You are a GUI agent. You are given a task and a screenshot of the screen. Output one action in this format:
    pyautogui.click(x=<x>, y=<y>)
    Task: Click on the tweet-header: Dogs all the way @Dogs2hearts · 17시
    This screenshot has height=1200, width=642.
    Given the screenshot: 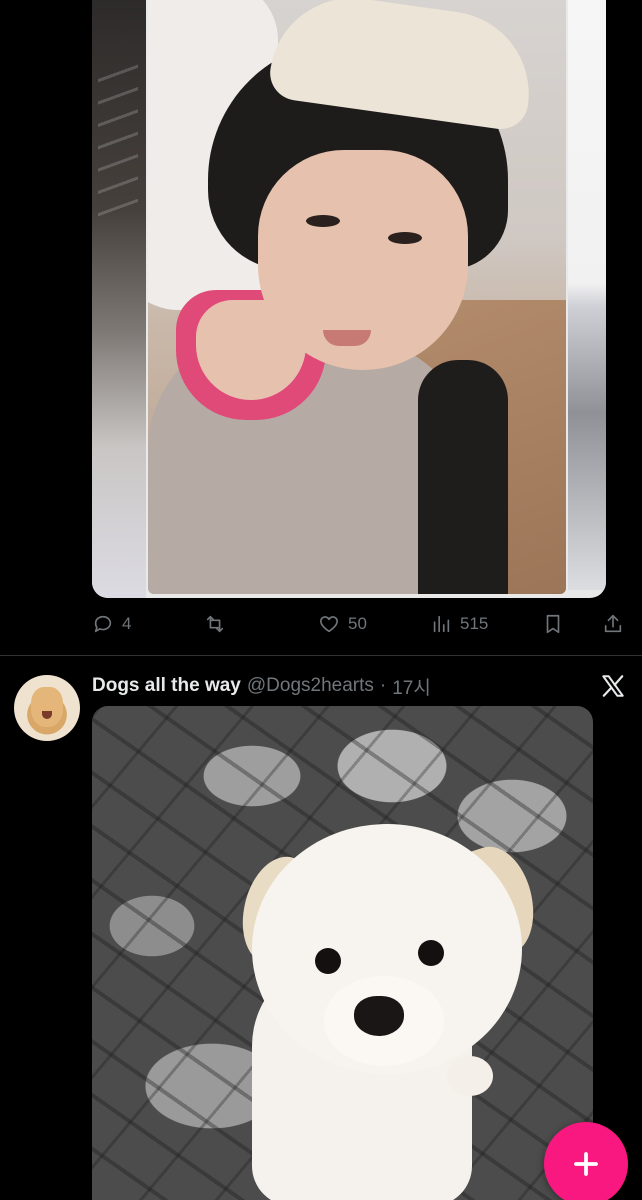 What is the action you would take?
    pyautogui.click(x=261, y=686)
    